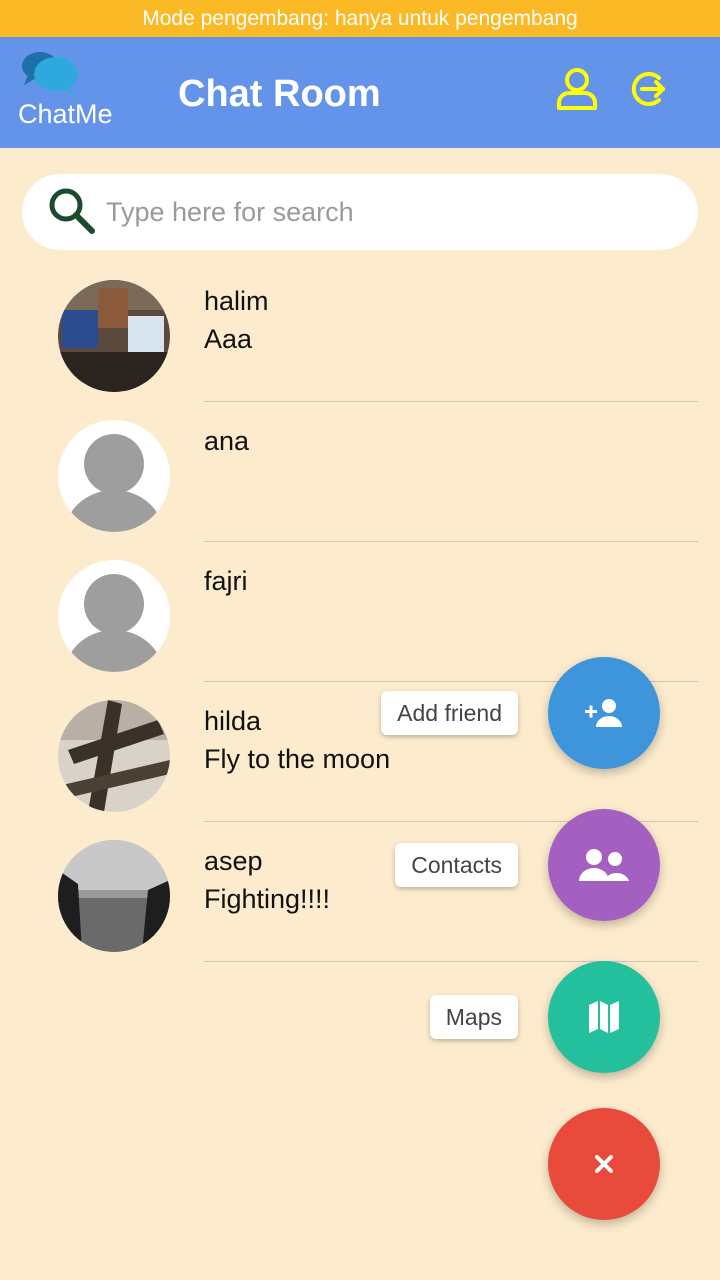 This screenshot has width=720, height=1280. I want to click on profile-button, so click(577, 91).